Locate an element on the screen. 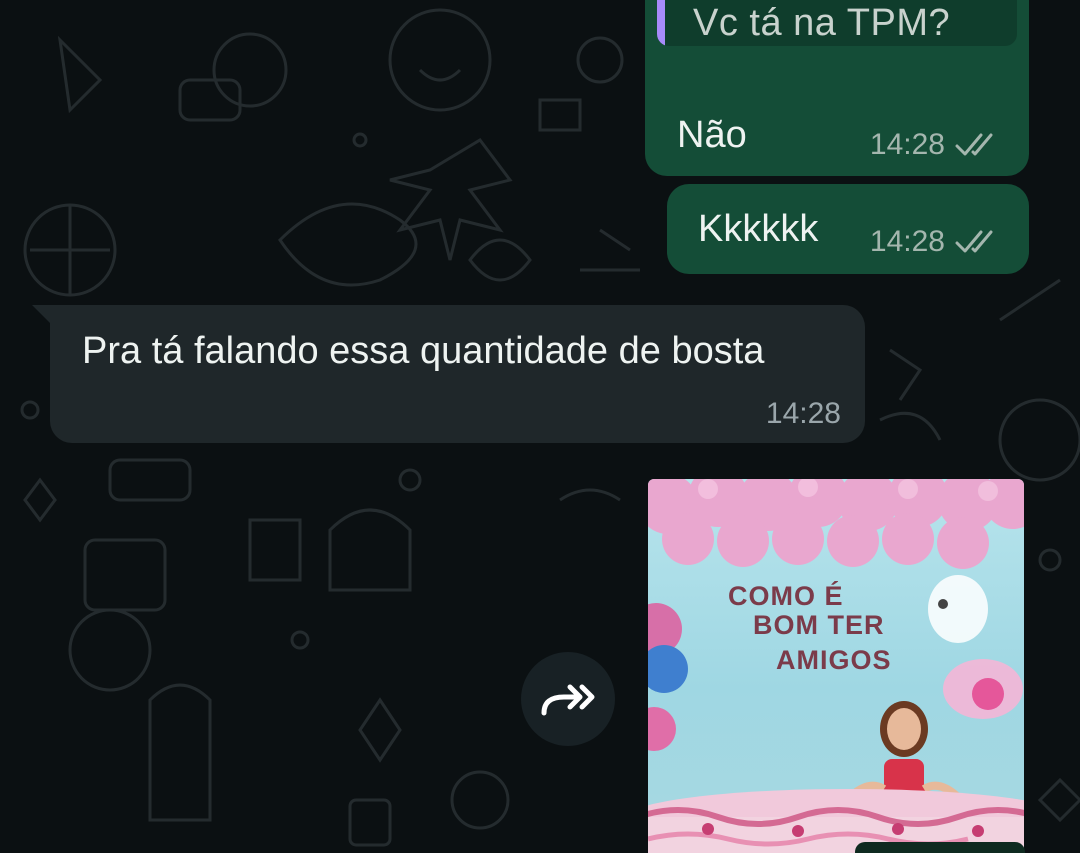 Image resolution: width=1080 pixels, height=853 pixels. image-status-badge is located at coordinates (940, 847).